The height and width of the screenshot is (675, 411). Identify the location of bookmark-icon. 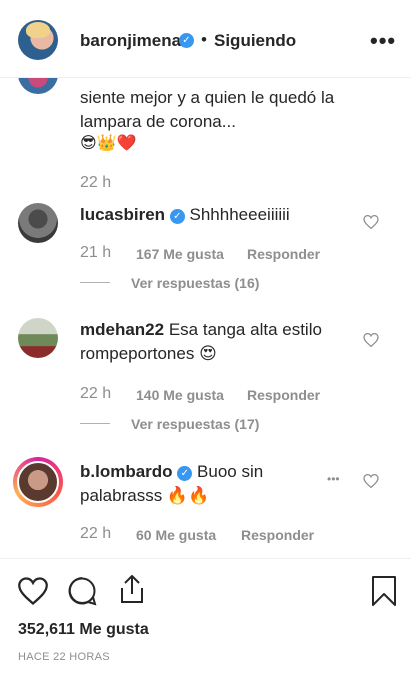
(384, 591).